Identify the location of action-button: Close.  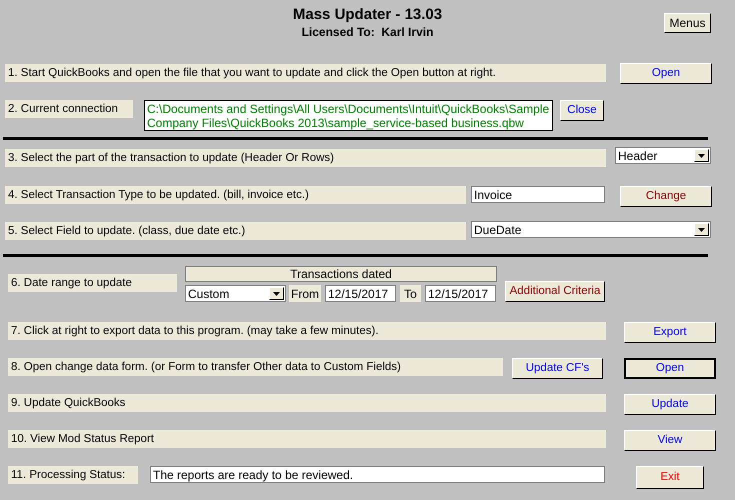
(582, 110).